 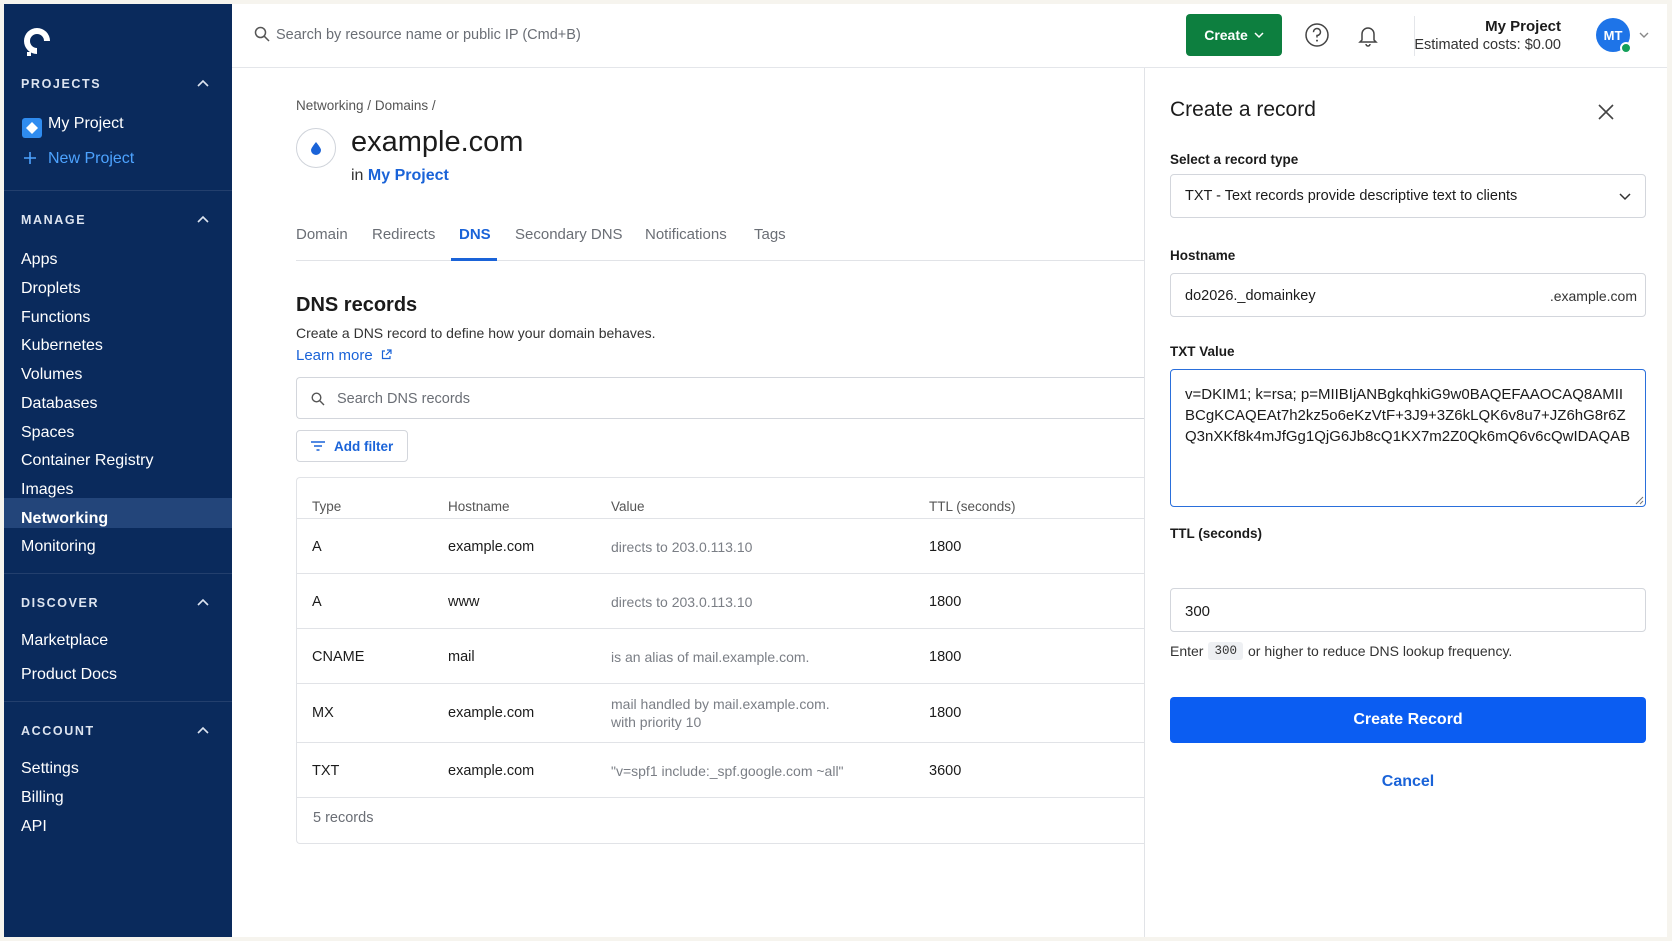 I want to click on column-header-ttl: TTL (seconds), so click(x=972, y=506).